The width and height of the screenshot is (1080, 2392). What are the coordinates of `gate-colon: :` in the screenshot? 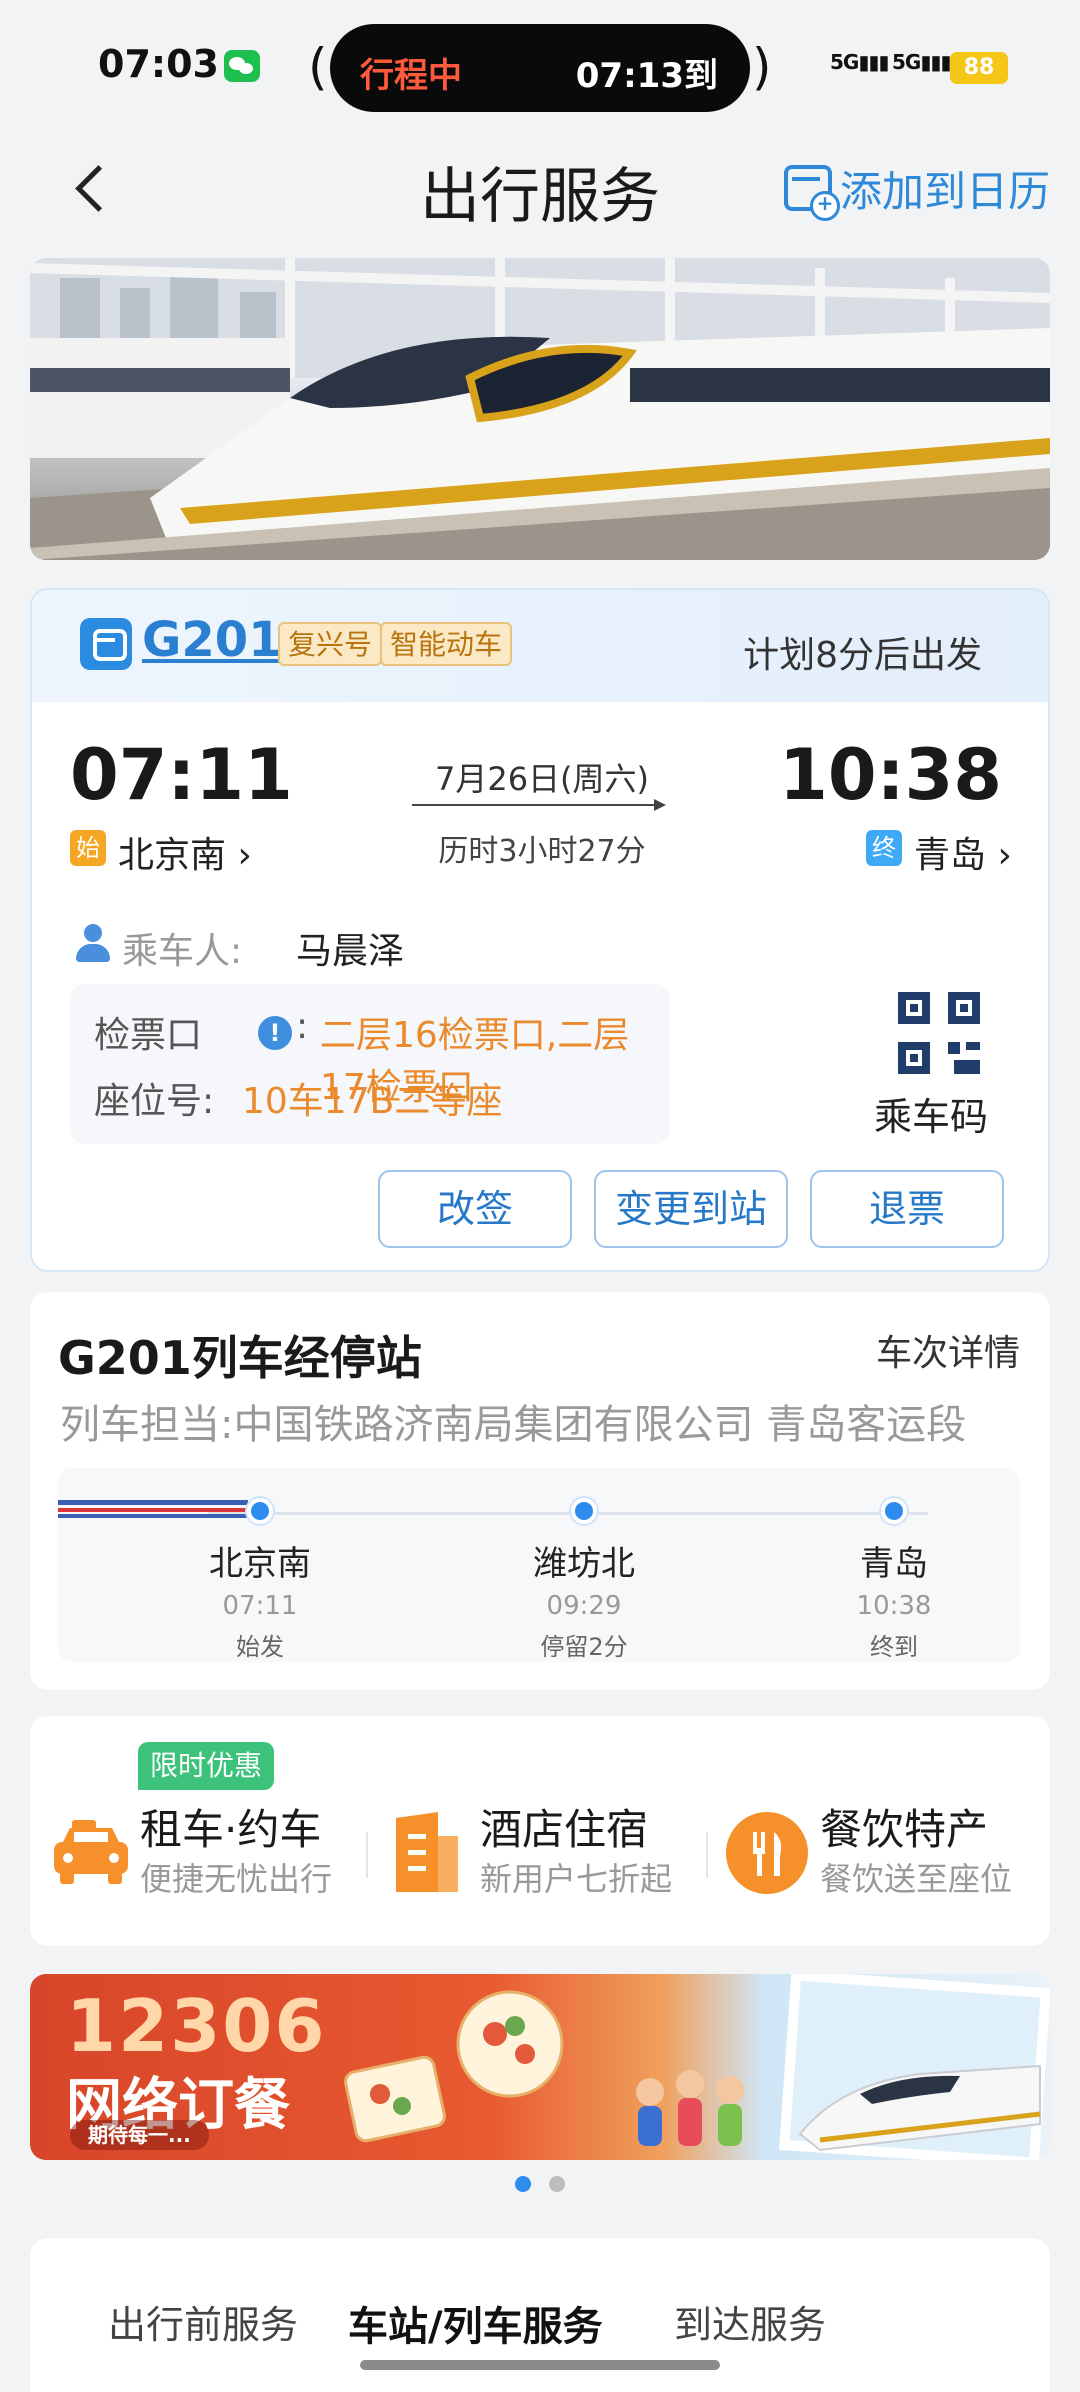 It's located at (302, 1026).